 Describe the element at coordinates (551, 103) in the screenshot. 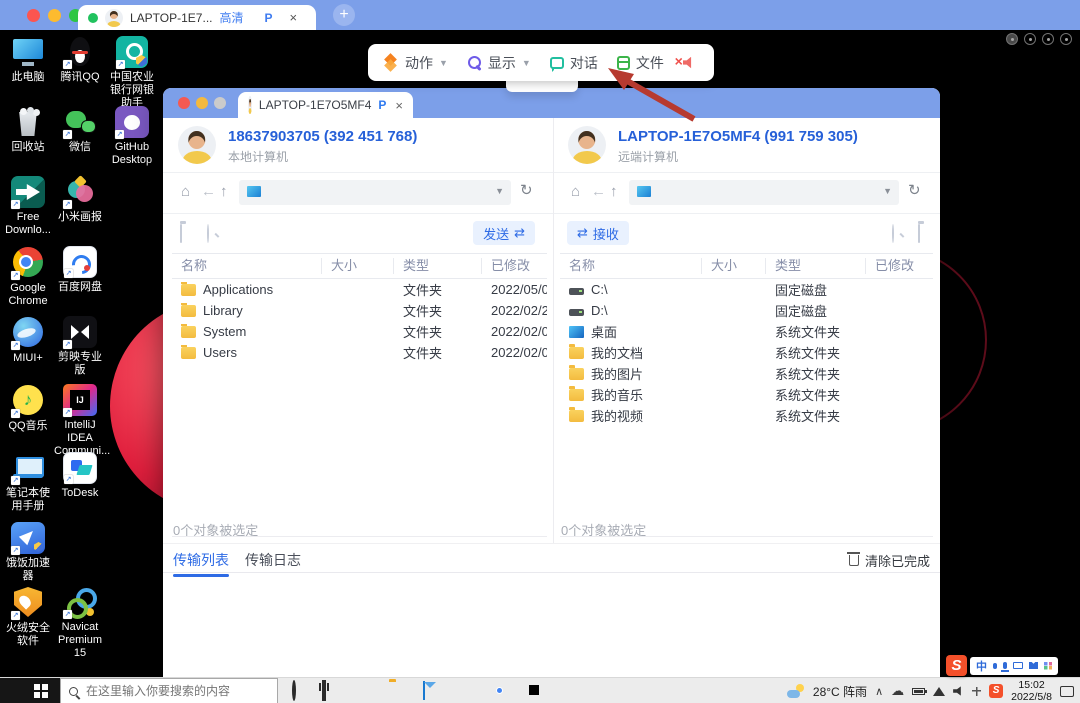

I see `window-title-bar: LAPTOP-1E7O5MF4 P ×` at that location.